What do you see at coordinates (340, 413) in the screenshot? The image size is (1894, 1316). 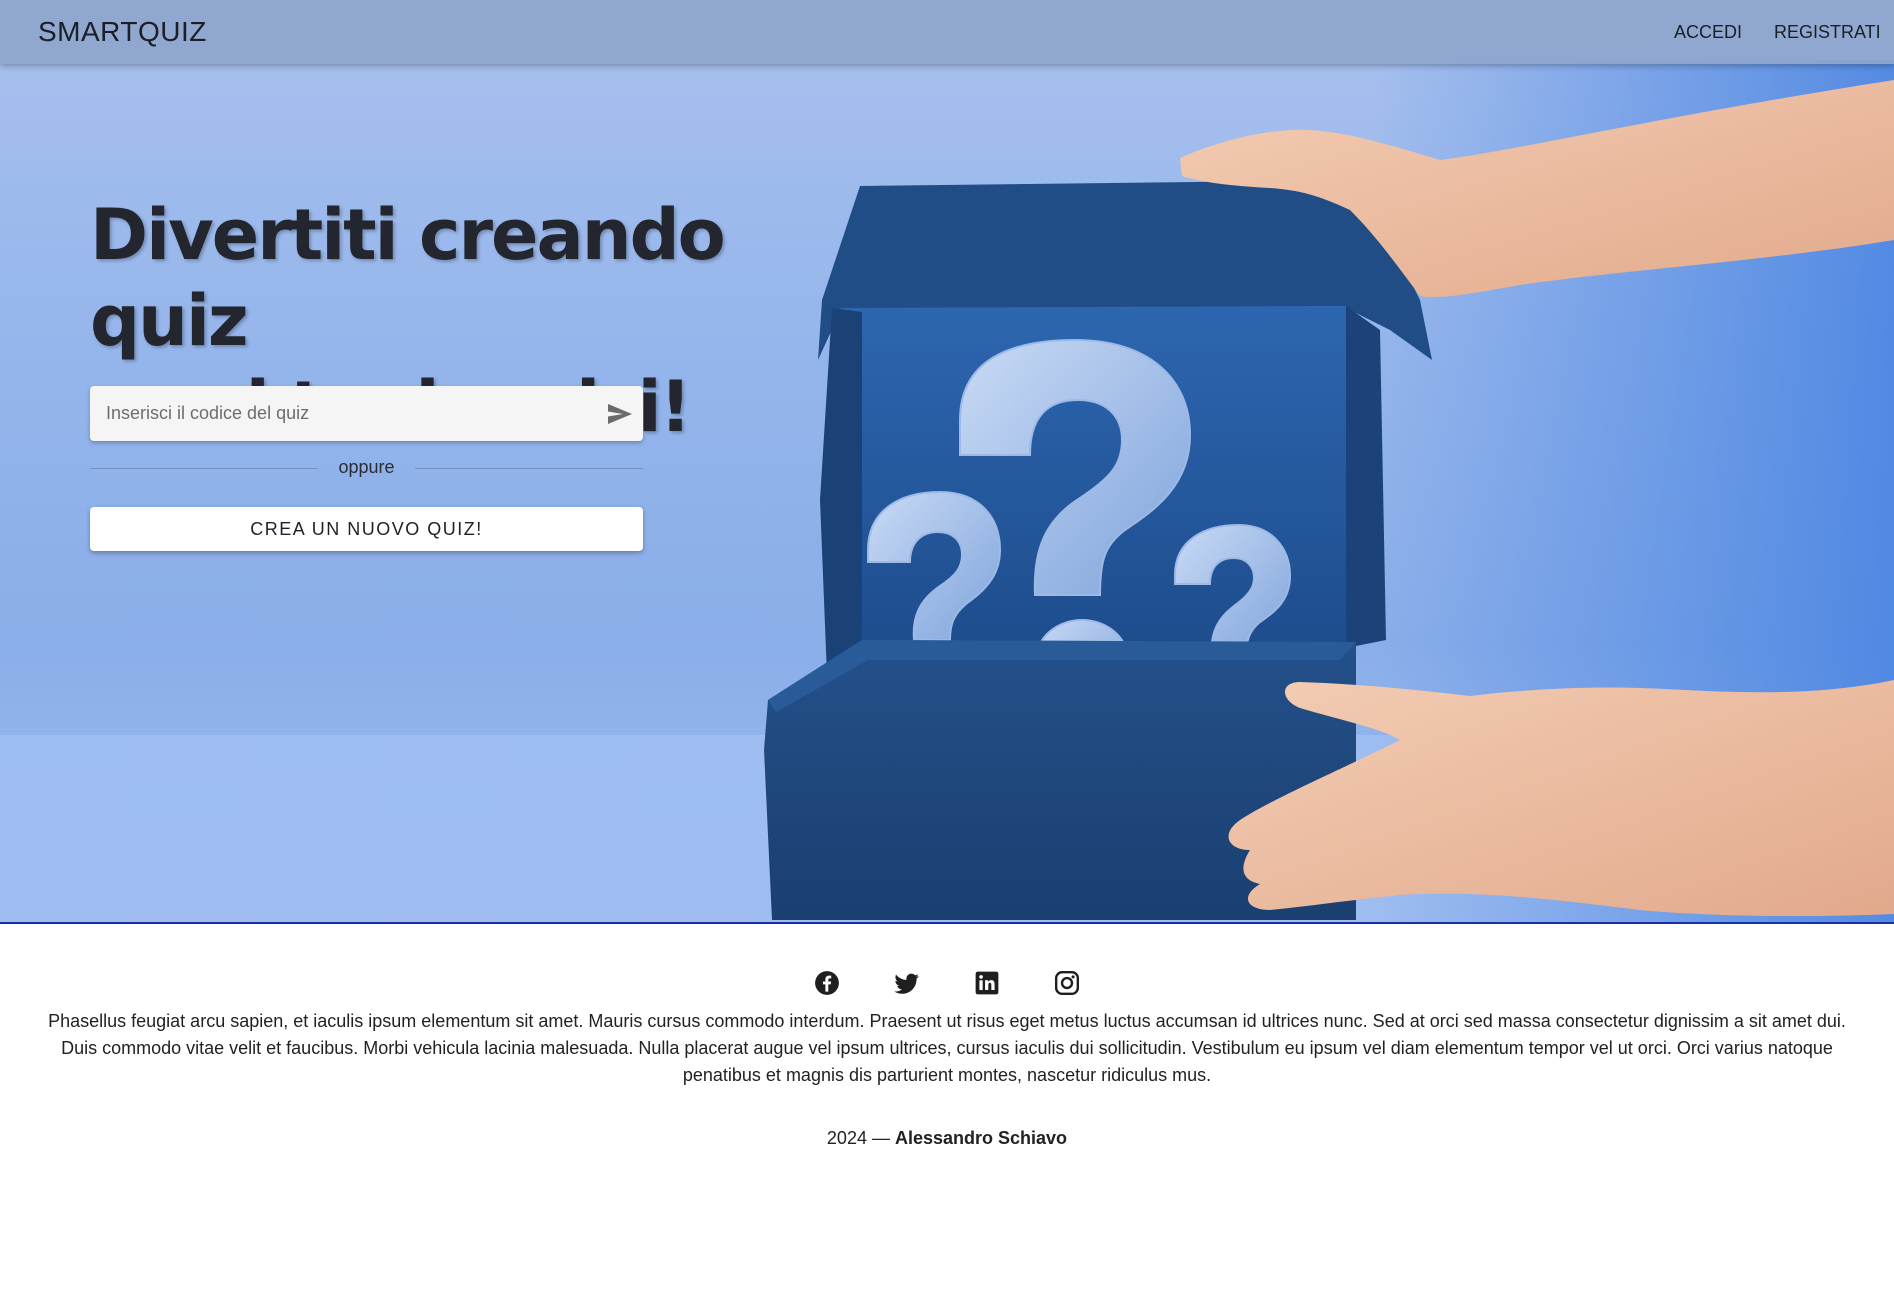 I see `quiz-code-input` at bounding box center [340, 413].